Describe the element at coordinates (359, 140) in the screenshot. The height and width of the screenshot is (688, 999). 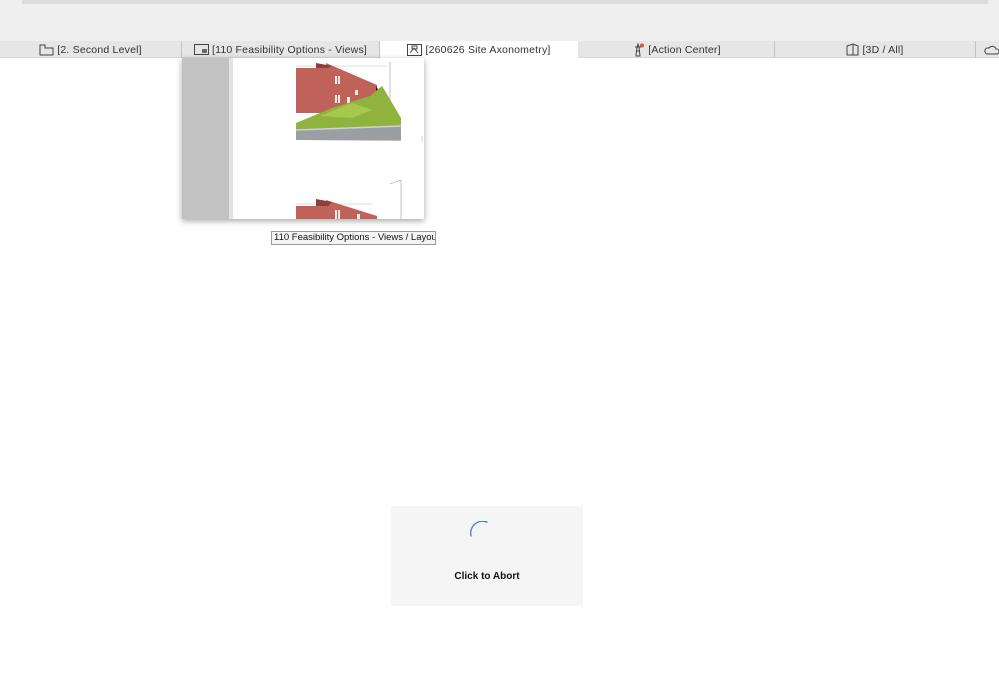
I see `preview-thumbnail` at that location.